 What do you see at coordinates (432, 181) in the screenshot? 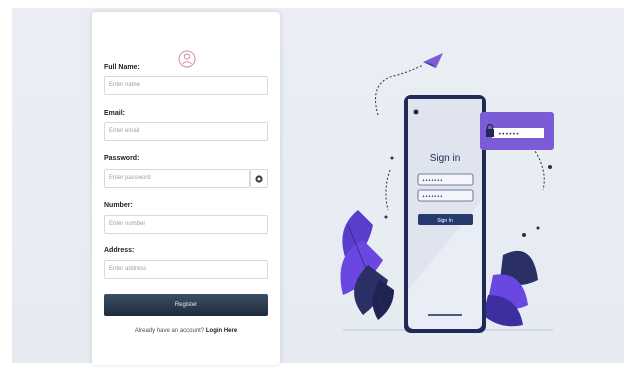
I see `phone-username-mask: •••••••` at bounding box center [432, 181].